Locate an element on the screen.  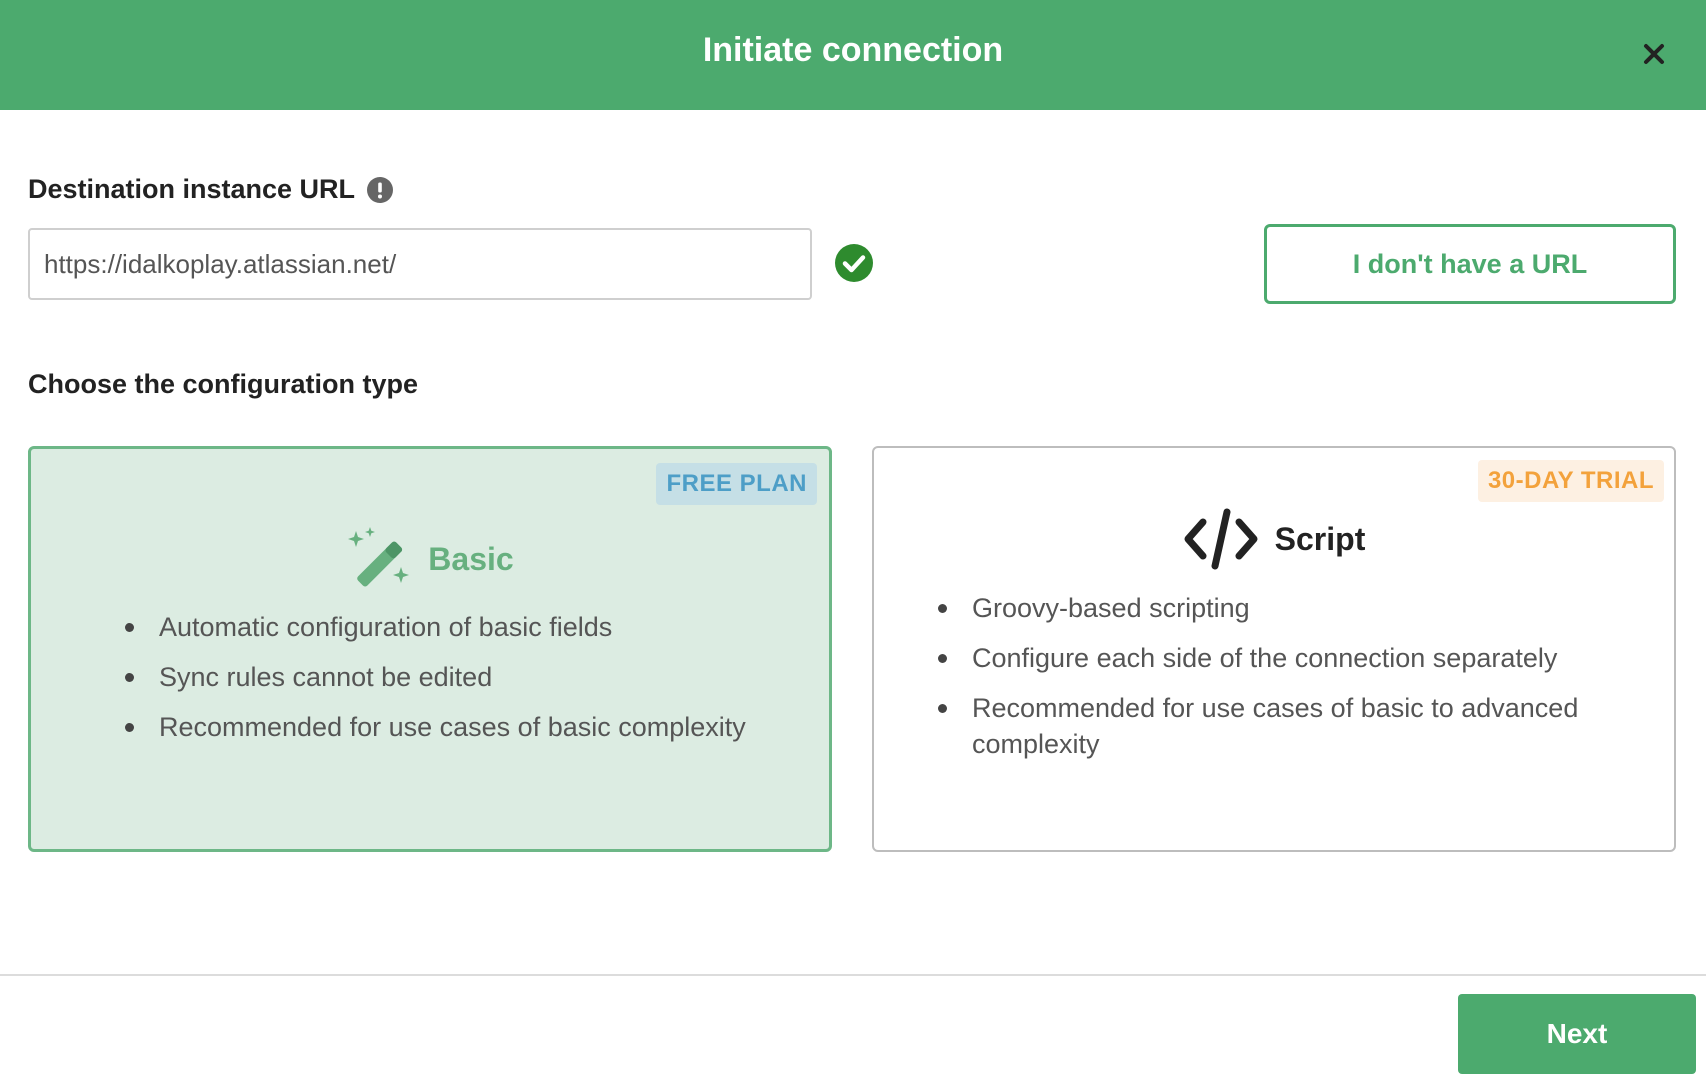
destination-url-input is located at coordinates (420, 264).